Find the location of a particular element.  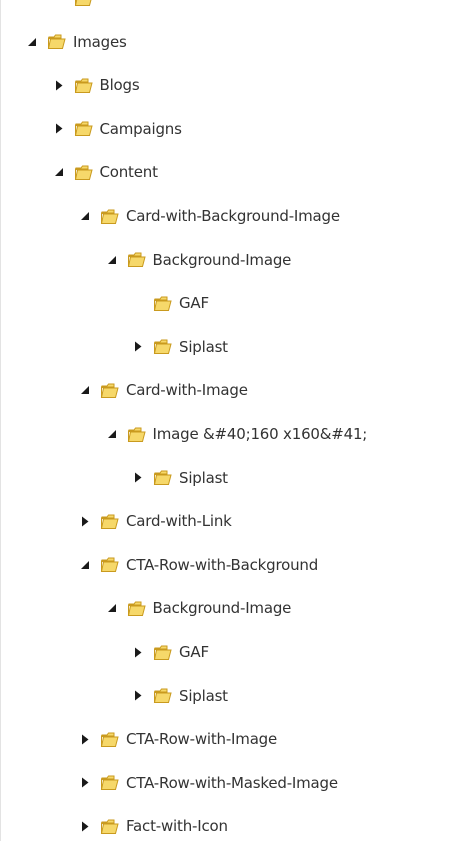

tree-node-label: Image &#40;160 x160&#41; is located at coordinates (260, 434).